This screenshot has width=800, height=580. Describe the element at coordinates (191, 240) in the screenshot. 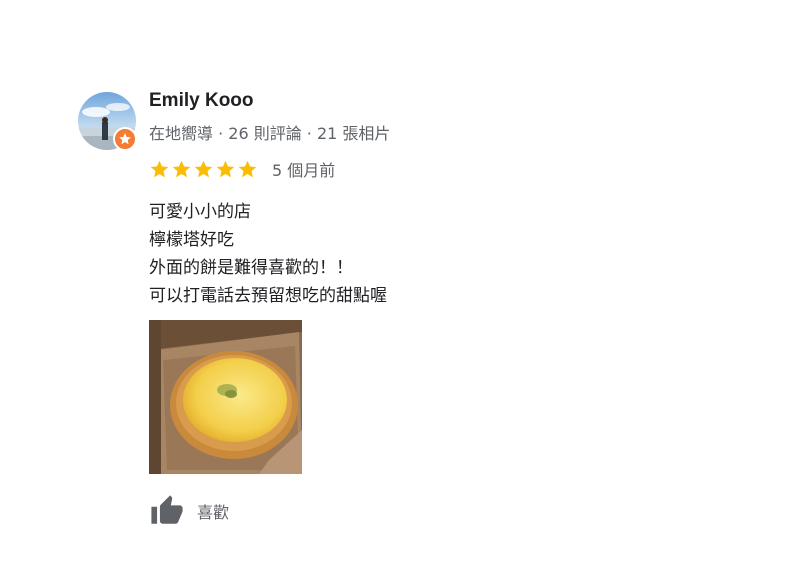

I see `review-text-line: 檸檬塔好吃` at that location.